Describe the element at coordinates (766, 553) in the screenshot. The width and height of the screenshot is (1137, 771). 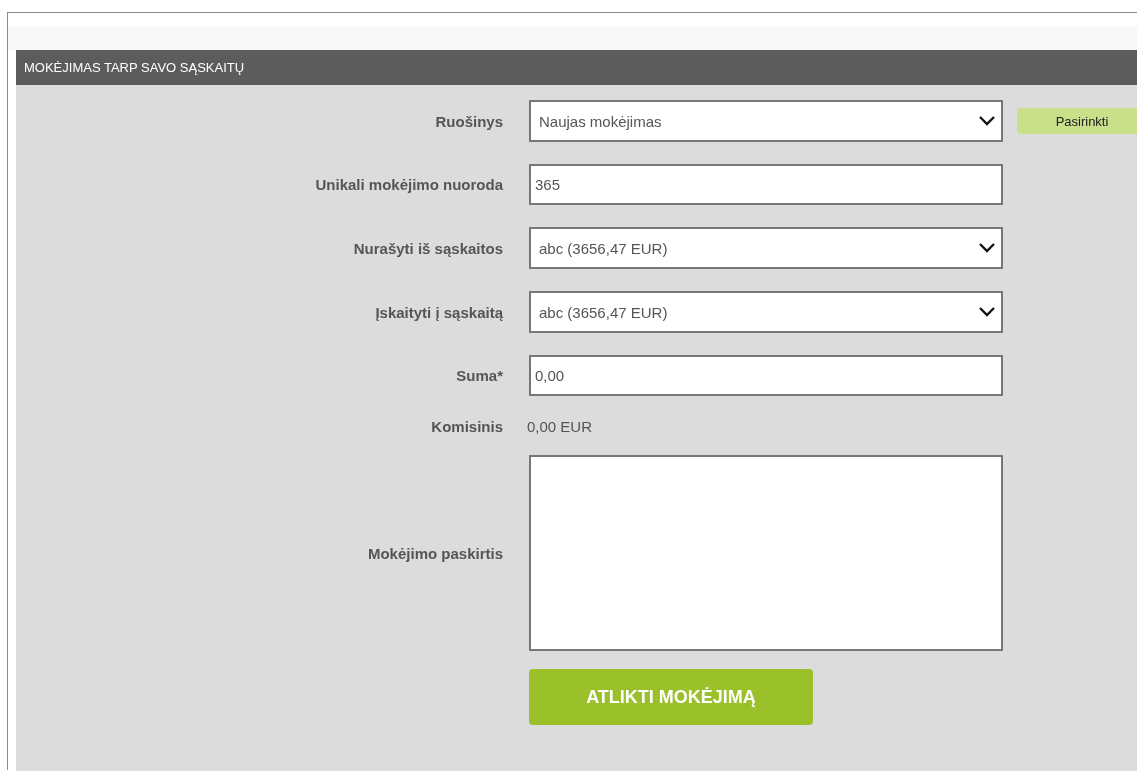
I see `text-area` at that location.